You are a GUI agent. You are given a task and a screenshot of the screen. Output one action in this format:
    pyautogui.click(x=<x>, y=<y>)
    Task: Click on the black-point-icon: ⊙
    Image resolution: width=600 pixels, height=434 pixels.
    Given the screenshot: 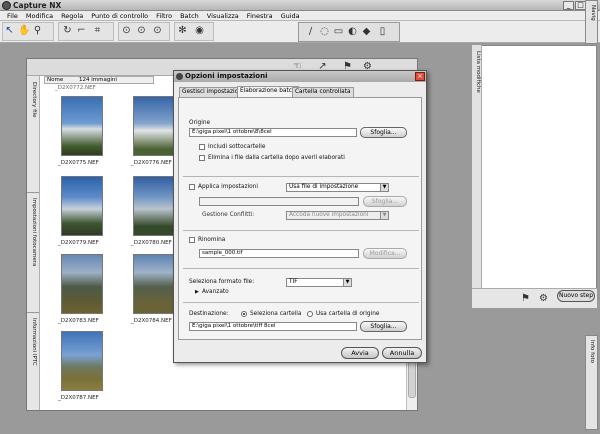 What is the action you would take?
    pyautogui.click(x=126, y=31)
    